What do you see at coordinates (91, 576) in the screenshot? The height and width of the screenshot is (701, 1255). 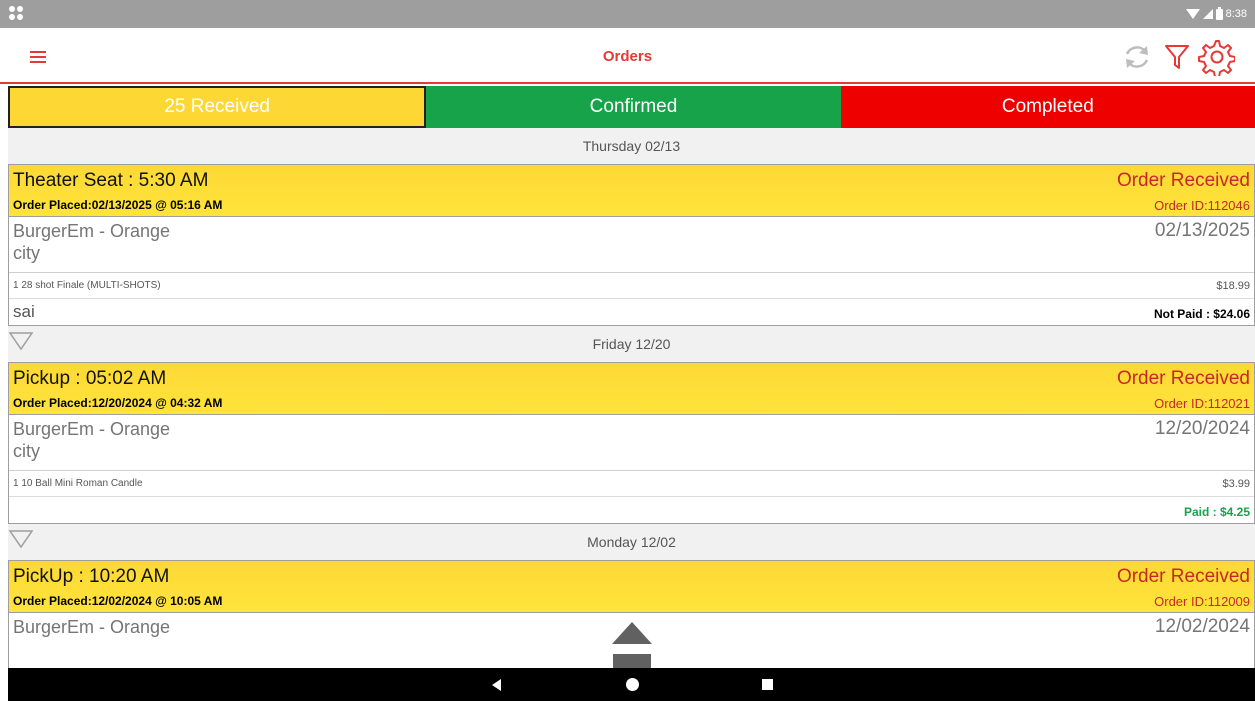 I see `service-time: PickUp : 10:20 AM` at bounding box center [91, 576].